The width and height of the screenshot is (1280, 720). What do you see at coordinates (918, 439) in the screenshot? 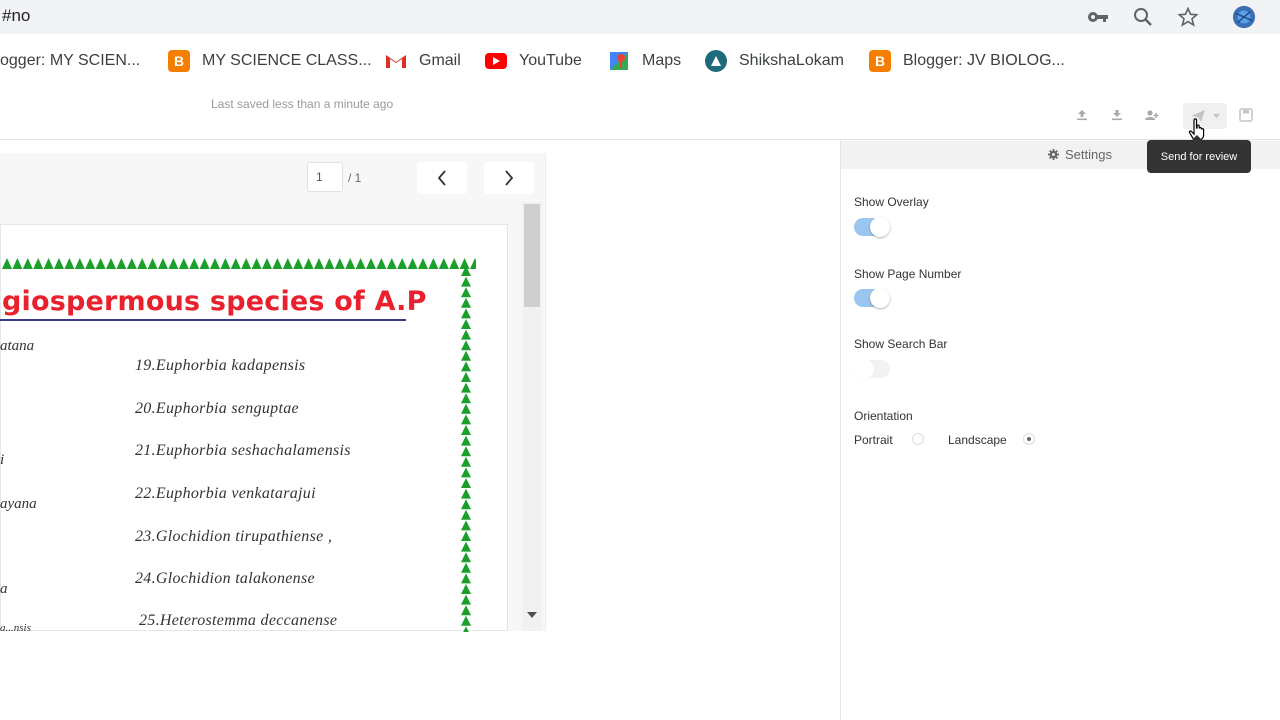
I see `portrait-radio` at bounding box center [918, 439].